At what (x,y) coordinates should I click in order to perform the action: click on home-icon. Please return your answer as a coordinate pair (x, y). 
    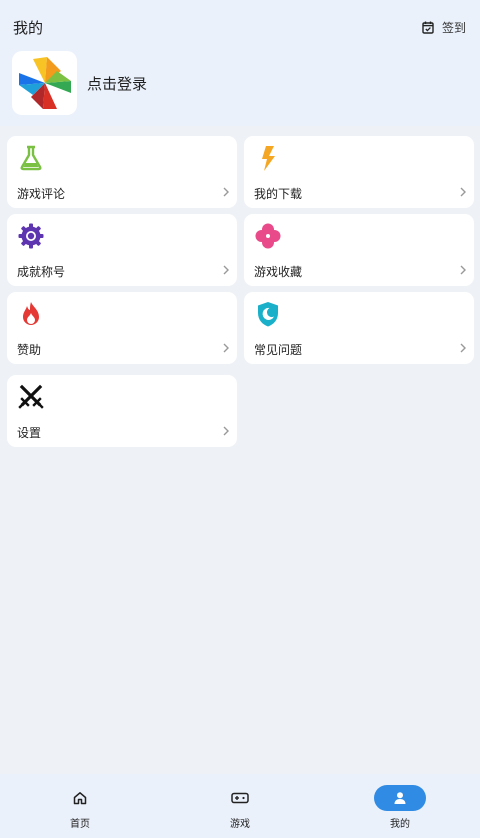
    Looking at the image, I should click on (80, 798).